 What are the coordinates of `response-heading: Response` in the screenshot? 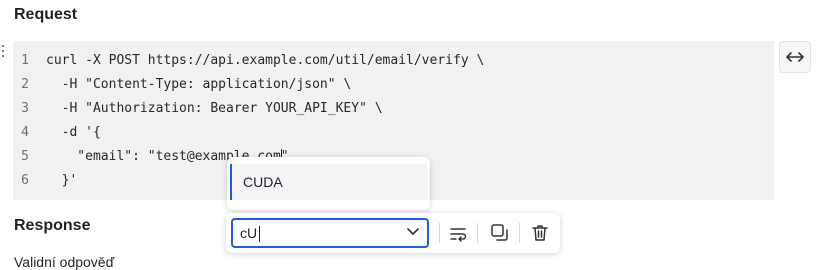 It's located at (52, 225).